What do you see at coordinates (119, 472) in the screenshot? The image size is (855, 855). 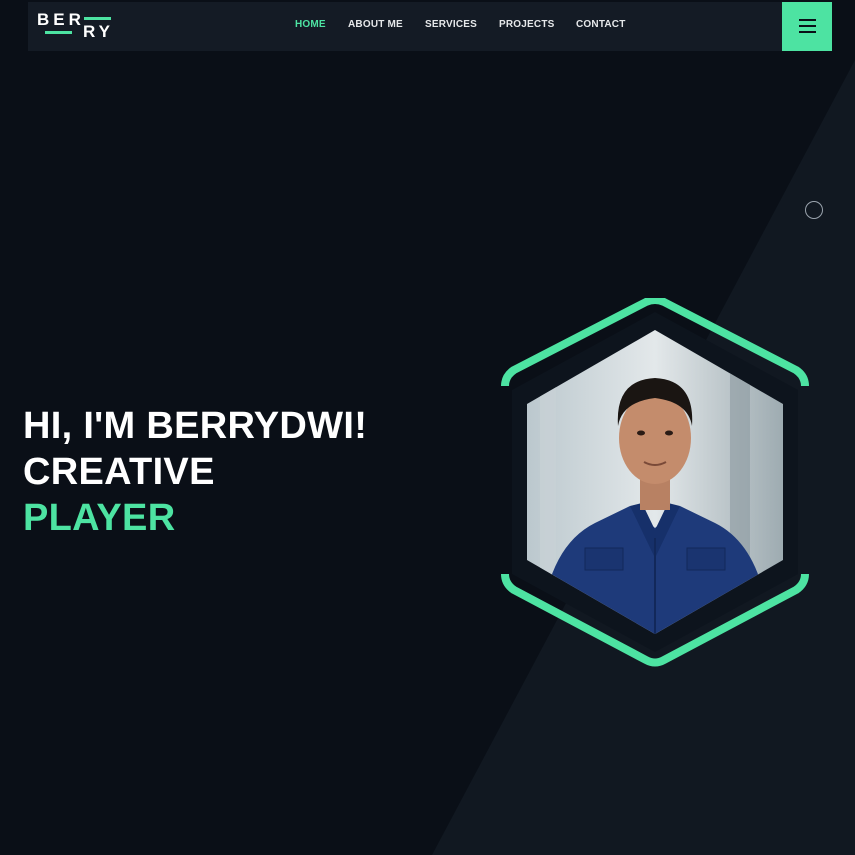 I see `hero-subtitle: CREATIVE` at bounding box center [119, 472].